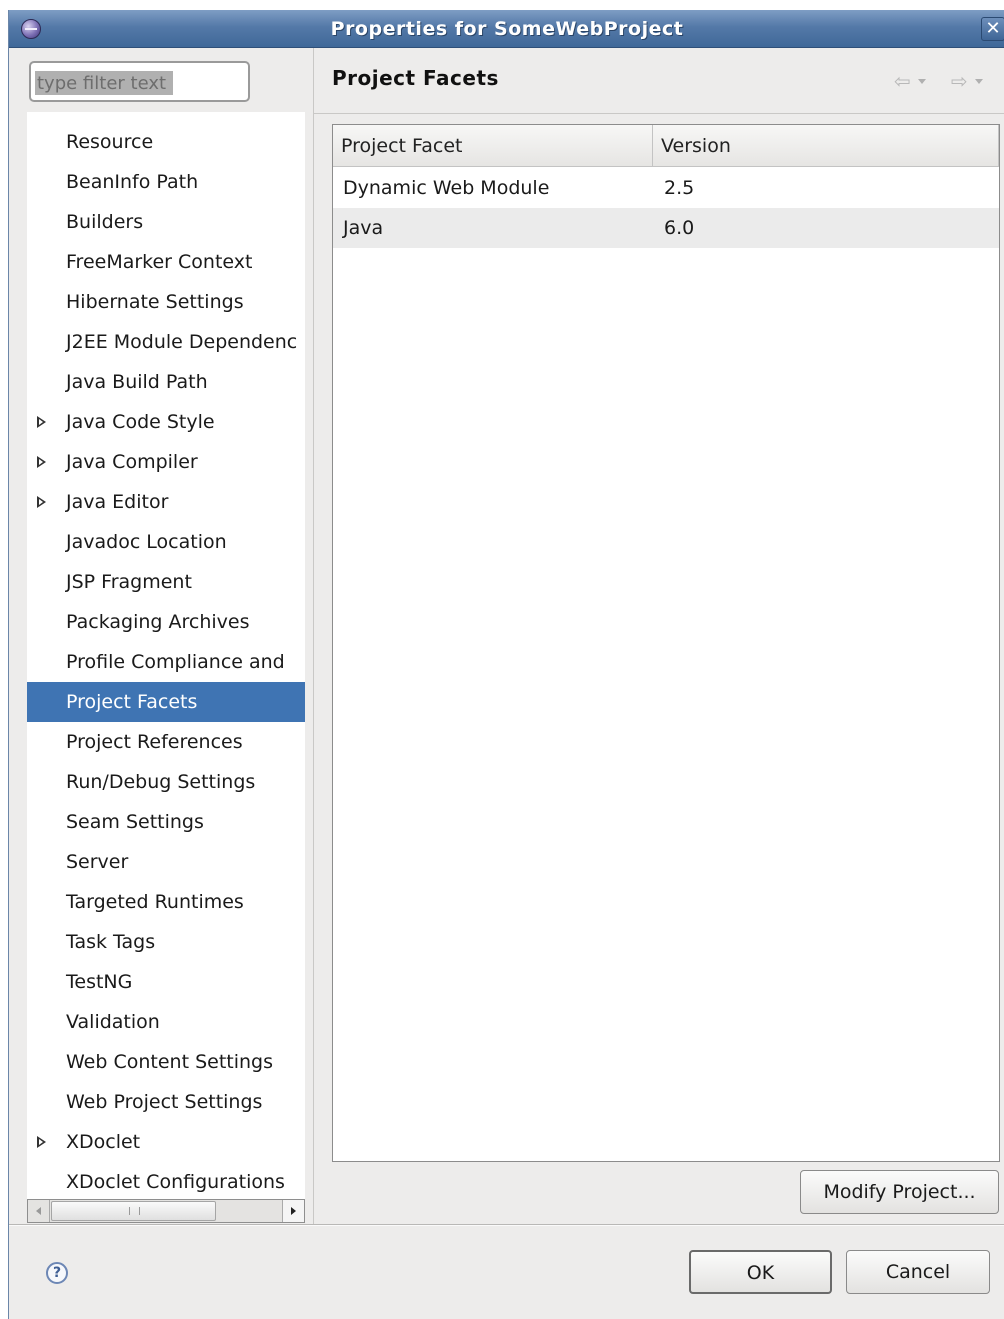 The height and width of the screenshot is (1319, 1004). What do you see at coordinates (166, 1022) in the screenshot?
I see `tree-item: Validation` at bounding box center [166, 1022].